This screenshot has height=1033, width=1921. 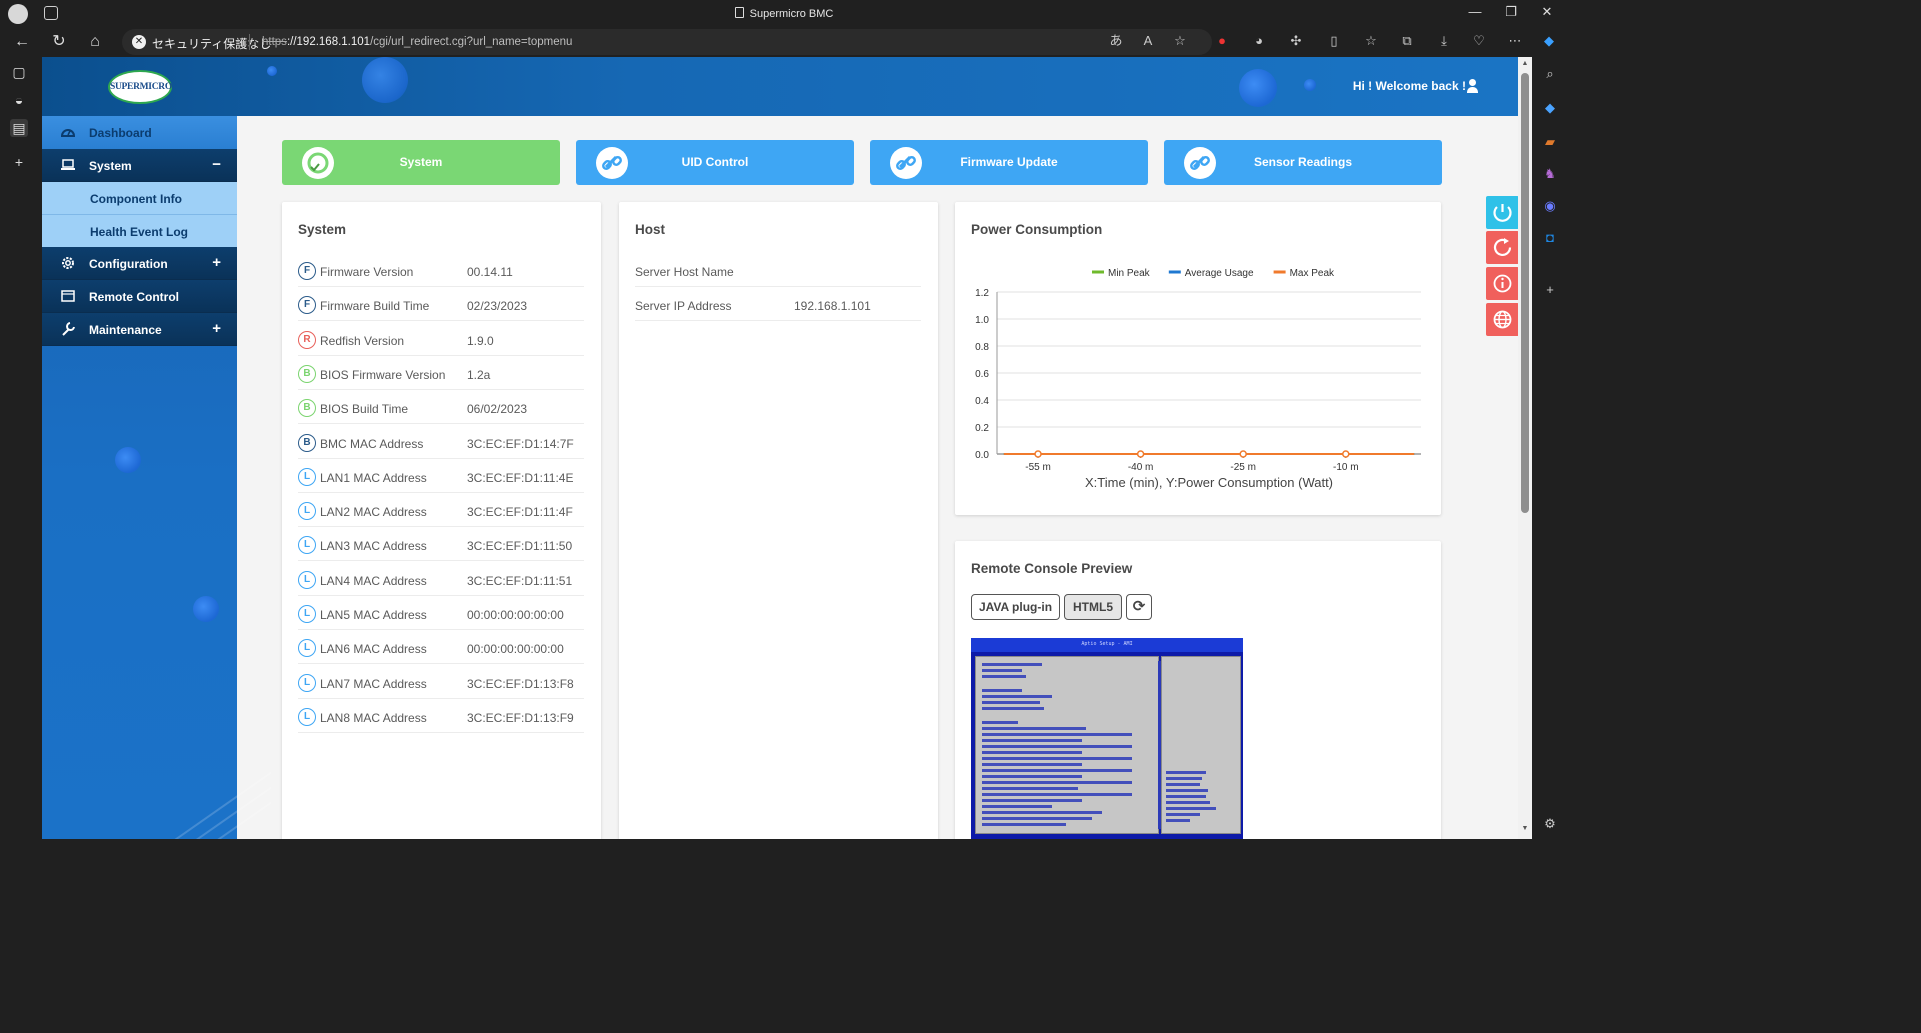 What do you see at coordinates (59, 42) in the screenshot?
I see `refresh-icon: ↻` at bounding box center [59, 42].